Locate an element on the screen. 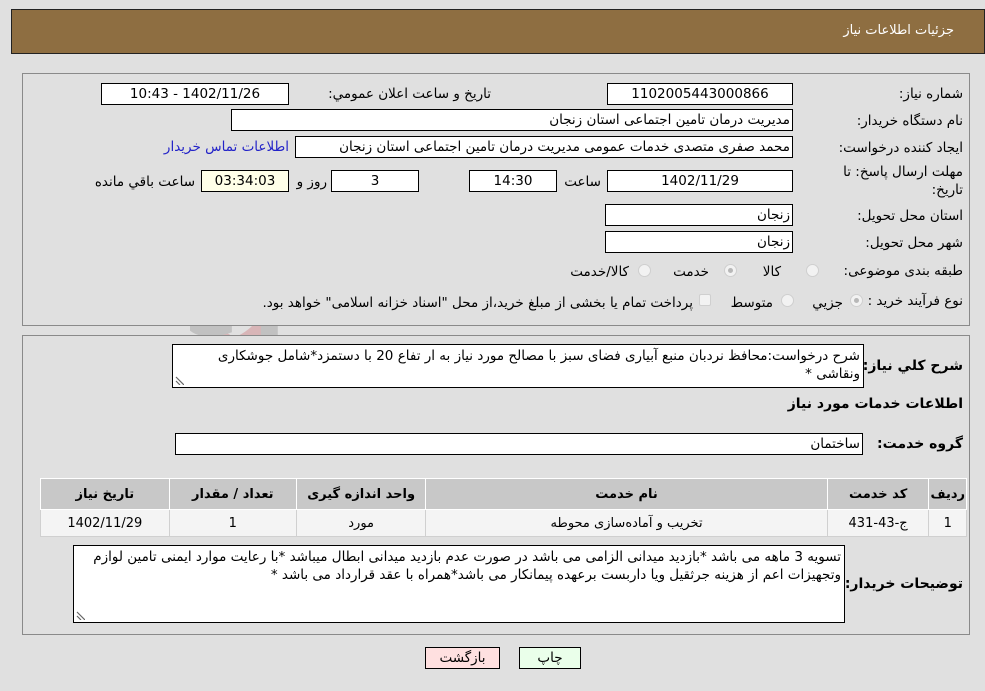 This screenshot has width=985, height=691. delivery-province-field: زنجان is located at coordinates (699, 215).